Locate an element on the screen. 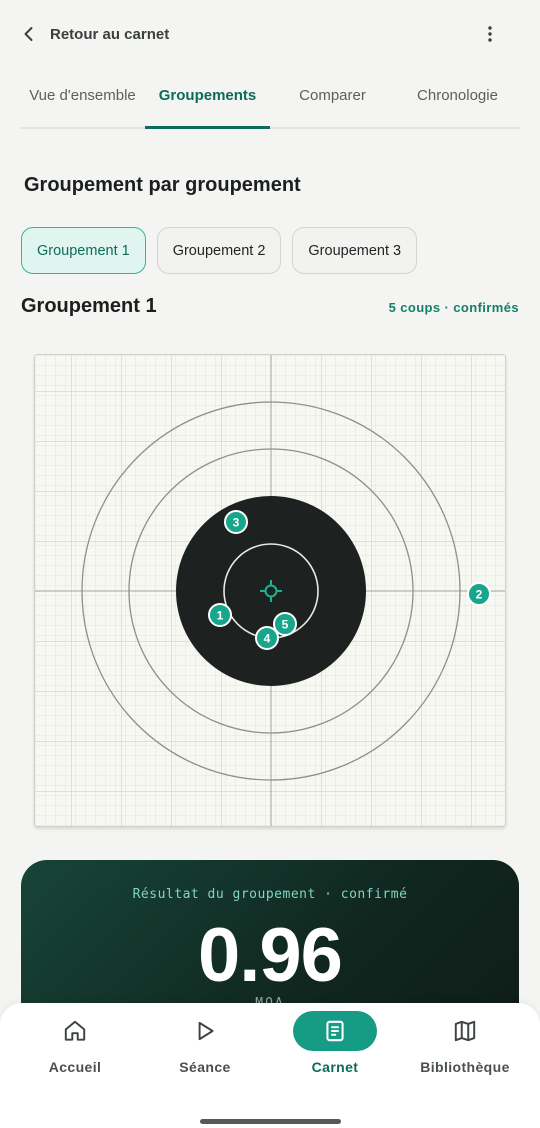  chip-group-1: Groupement 1 is located at coordinates (83, 250).